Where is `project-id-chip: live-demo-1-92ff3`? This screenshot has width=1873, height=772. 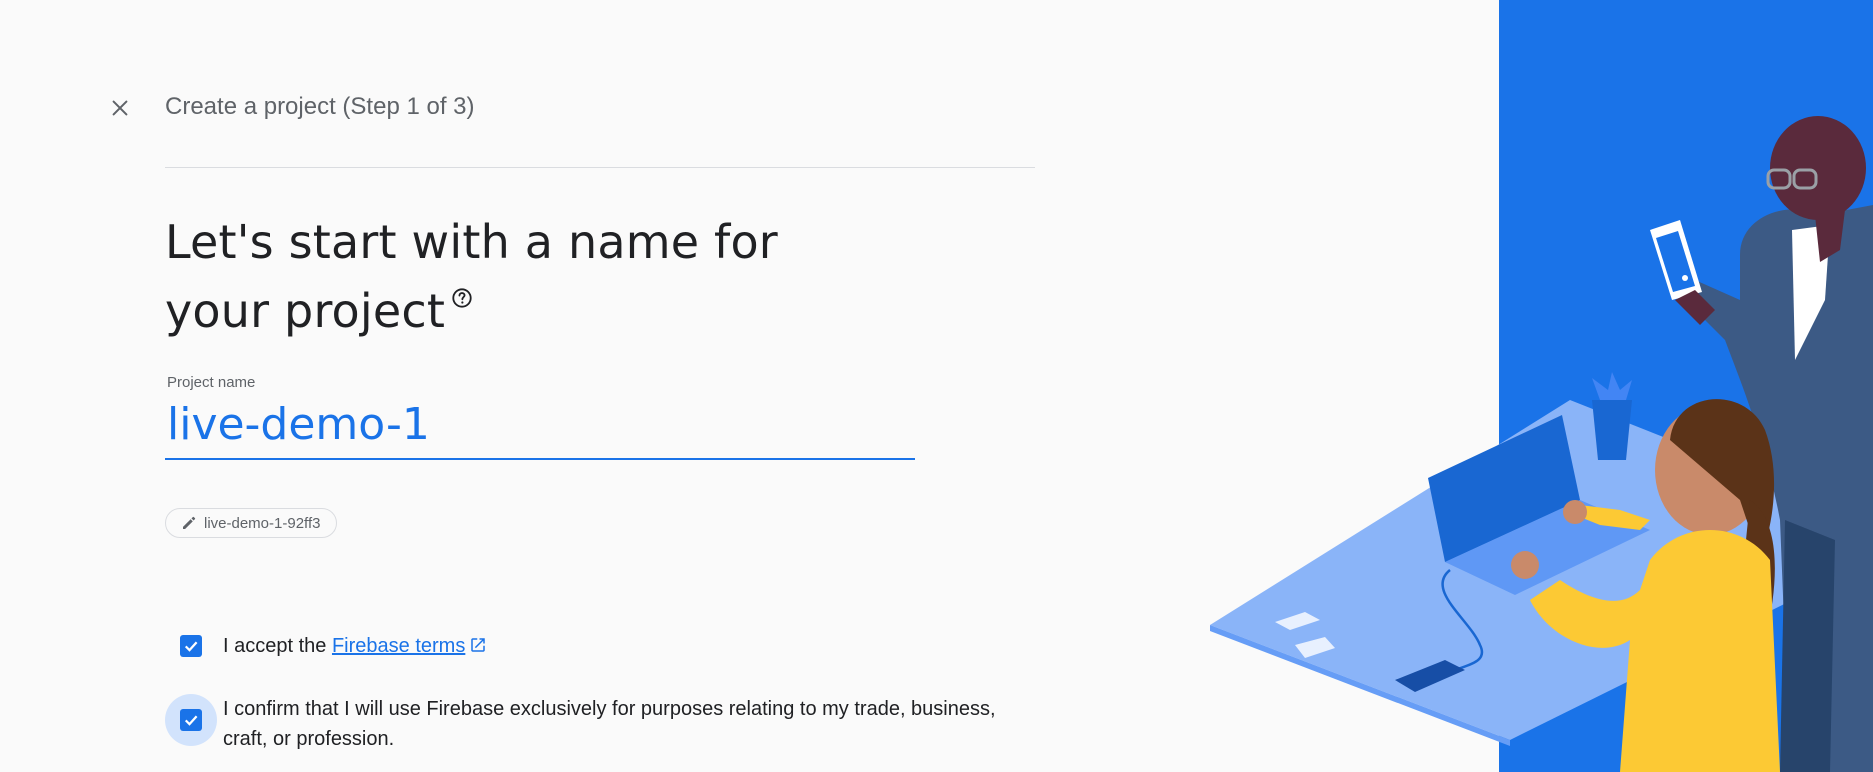
project-id-chip: live-demo-1-92ff3 is located at coordinates (251, 523).